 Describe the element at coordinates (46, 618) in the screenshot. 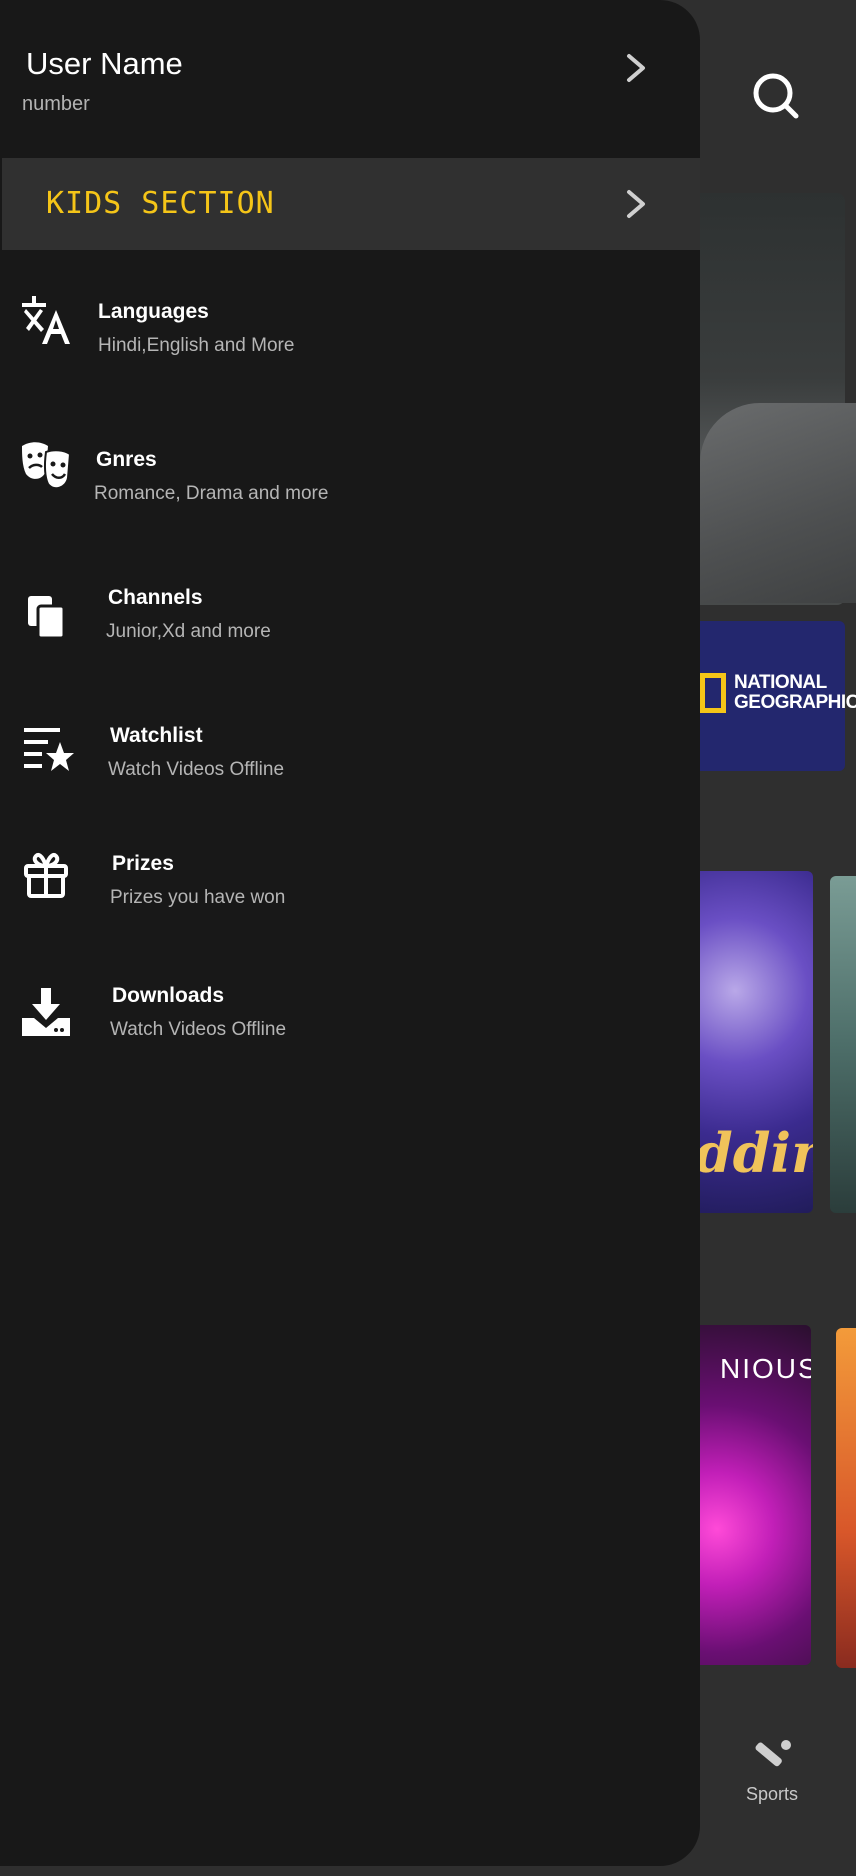

I see `copy-icon` at that location.